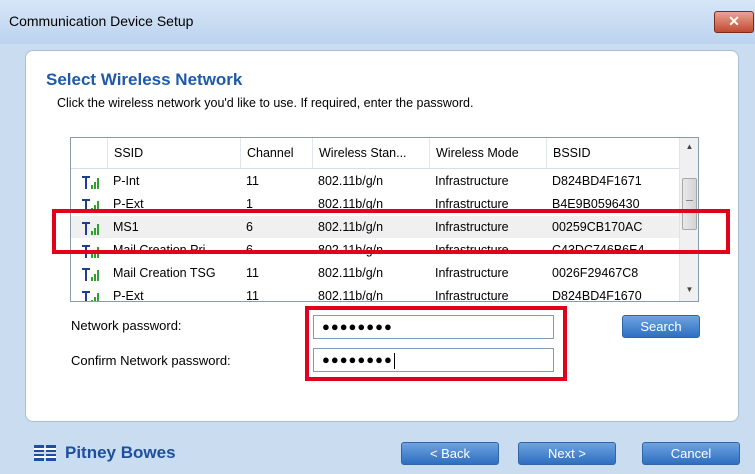 This screenshot has height=474, width=755. Describe the element at coordinates (151, 360) in the screenshot. I see `confirm-password-label: Confirm Network password:` at that location.